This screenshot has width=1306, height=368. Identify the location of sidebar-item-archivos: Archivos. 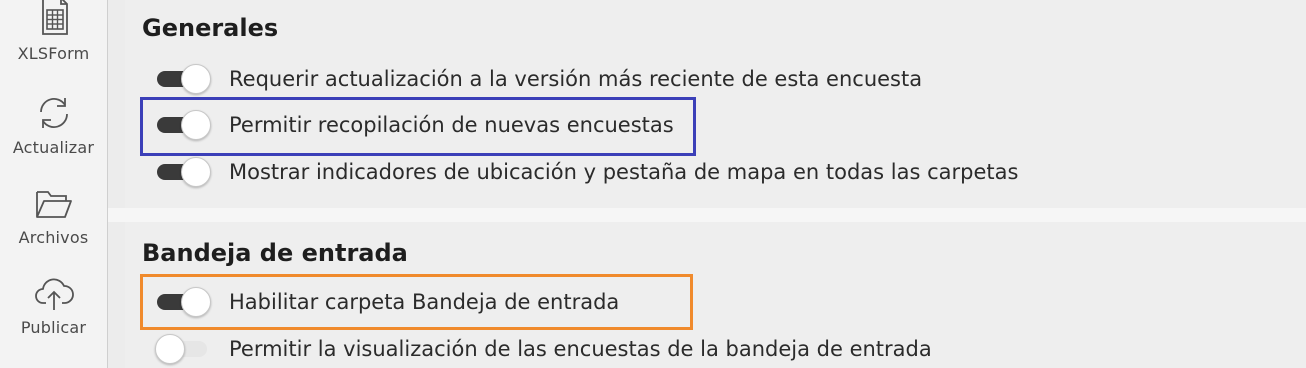
(53, 213).